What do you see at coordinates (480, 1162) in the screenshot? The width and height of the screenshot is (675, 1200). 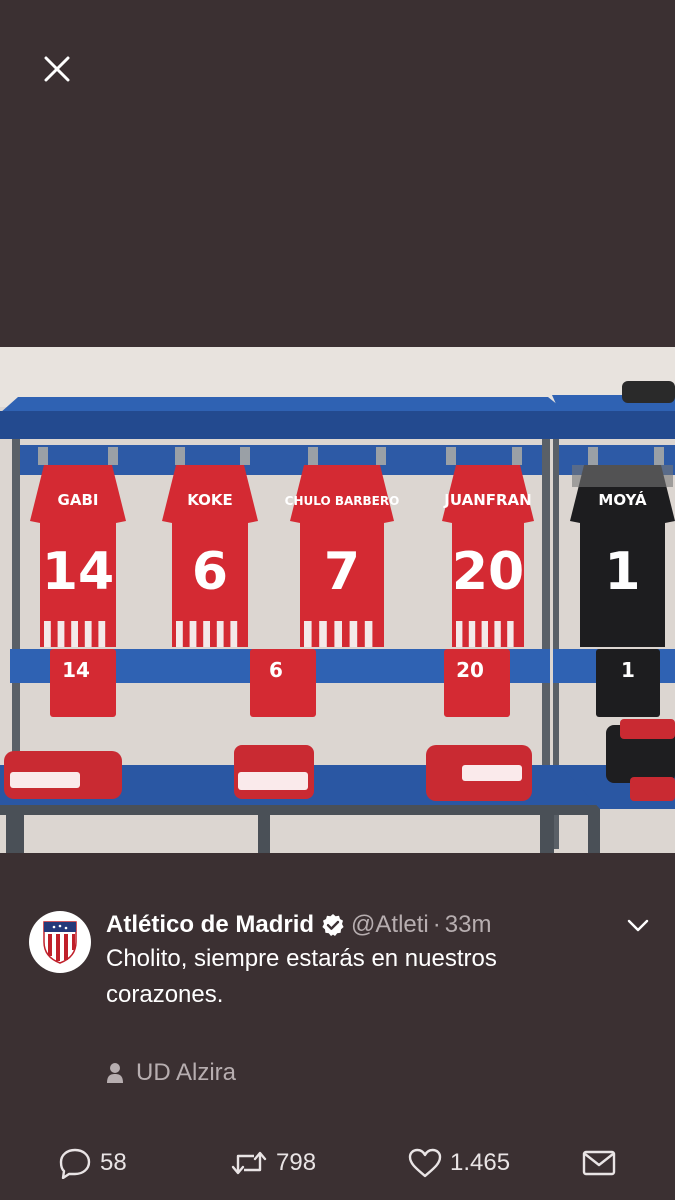 I see `like-count: 1.465` at bounding box center [480, 1162].